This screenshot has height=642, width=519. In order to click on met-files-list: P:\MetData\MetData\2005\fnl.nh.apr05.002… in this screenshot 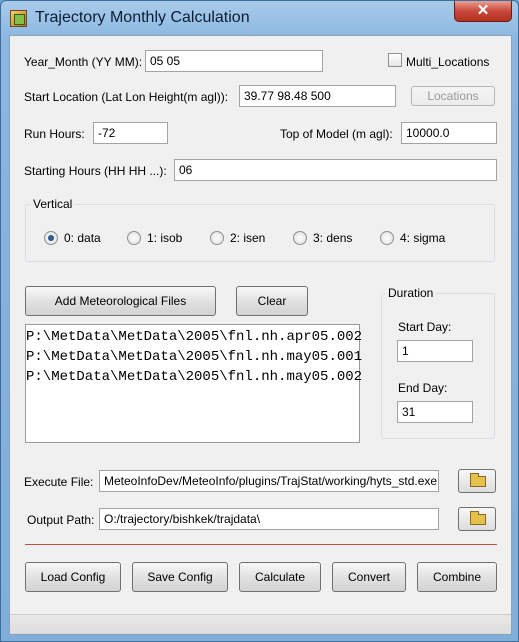, I will do `click(193, 383)`.